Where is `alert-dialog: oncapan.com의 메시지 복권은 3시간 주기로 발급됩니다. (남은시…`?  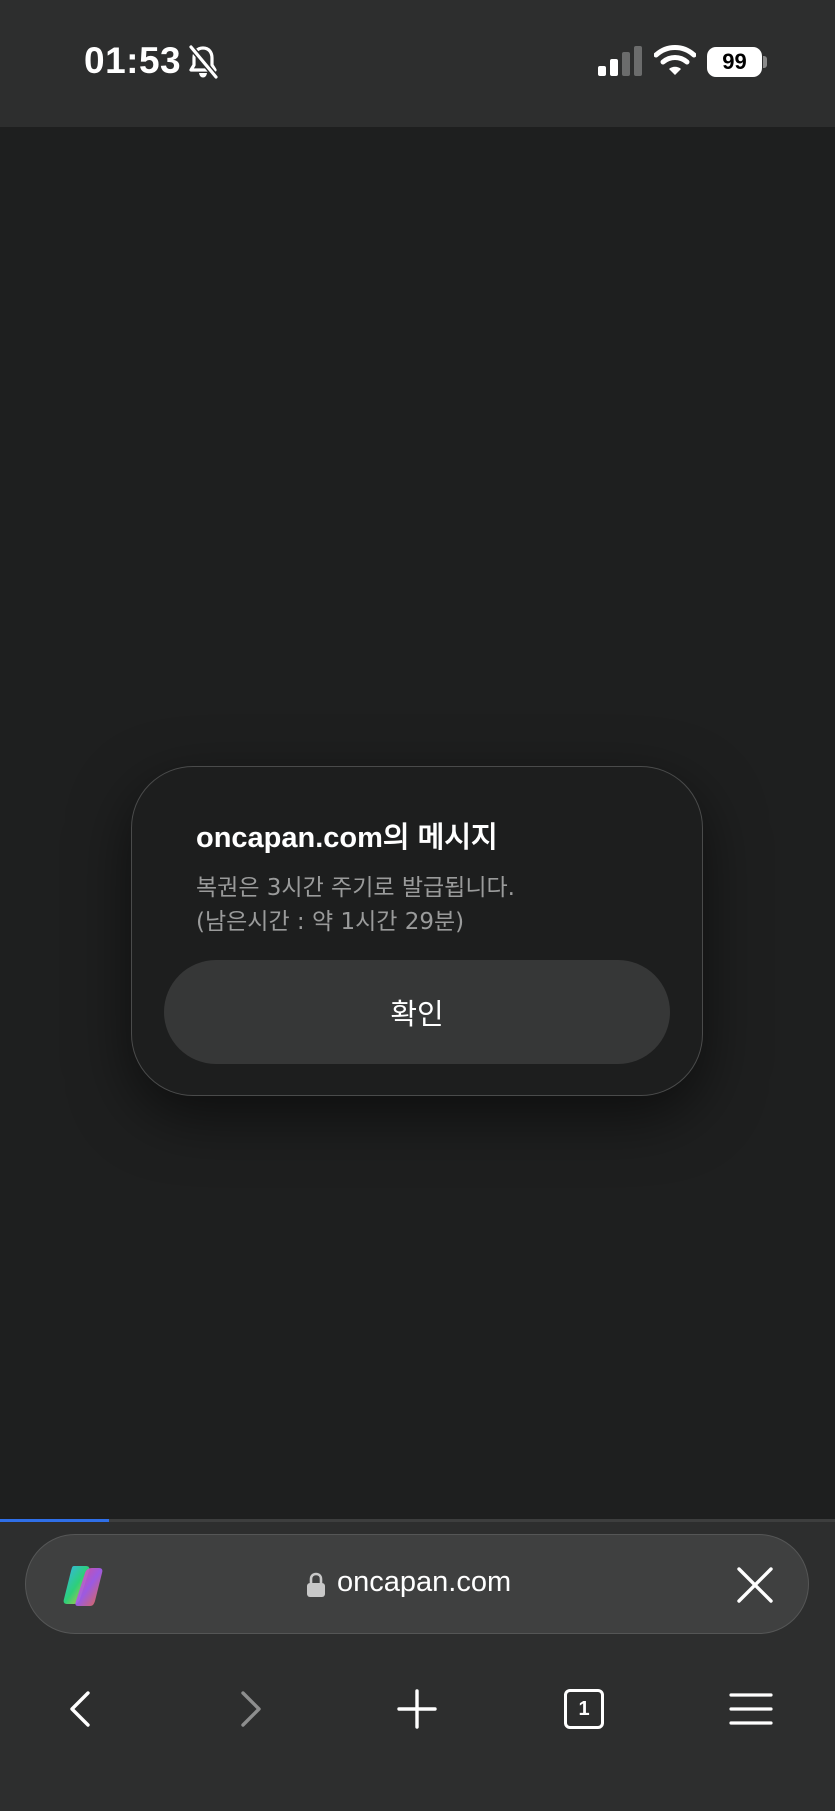 alert-dialog: oncapan.com의 메시지 복권은 3시간 주기로 발급됩니다. (남은시… is located at coordinates (417, 931).